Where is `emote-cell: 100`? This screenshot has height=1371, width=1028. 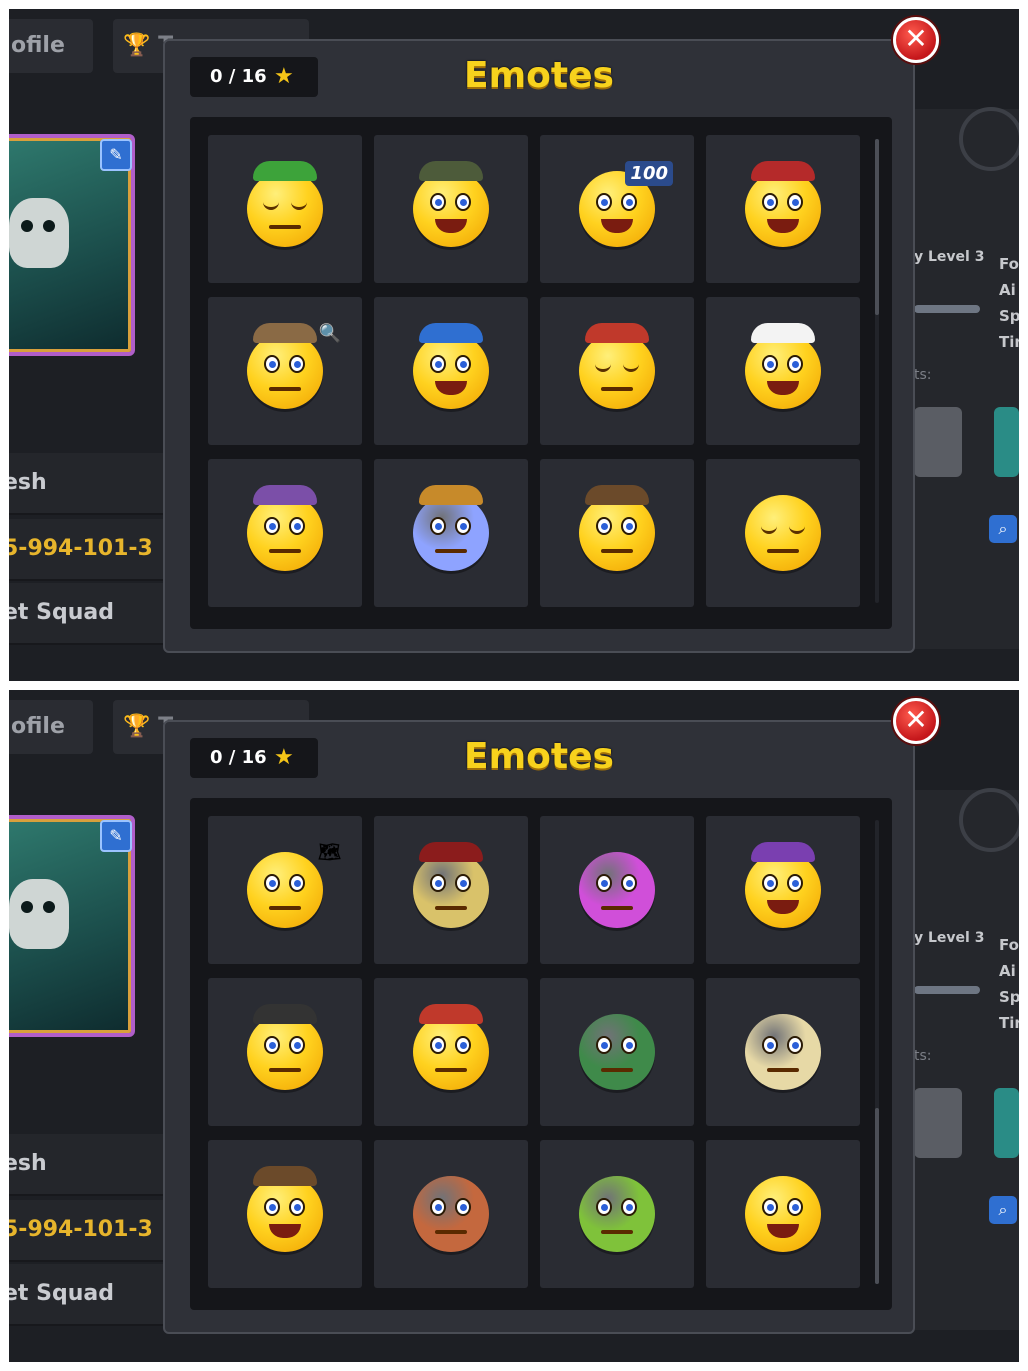
emote-cell: 100 is located at coordinates (617, 209).